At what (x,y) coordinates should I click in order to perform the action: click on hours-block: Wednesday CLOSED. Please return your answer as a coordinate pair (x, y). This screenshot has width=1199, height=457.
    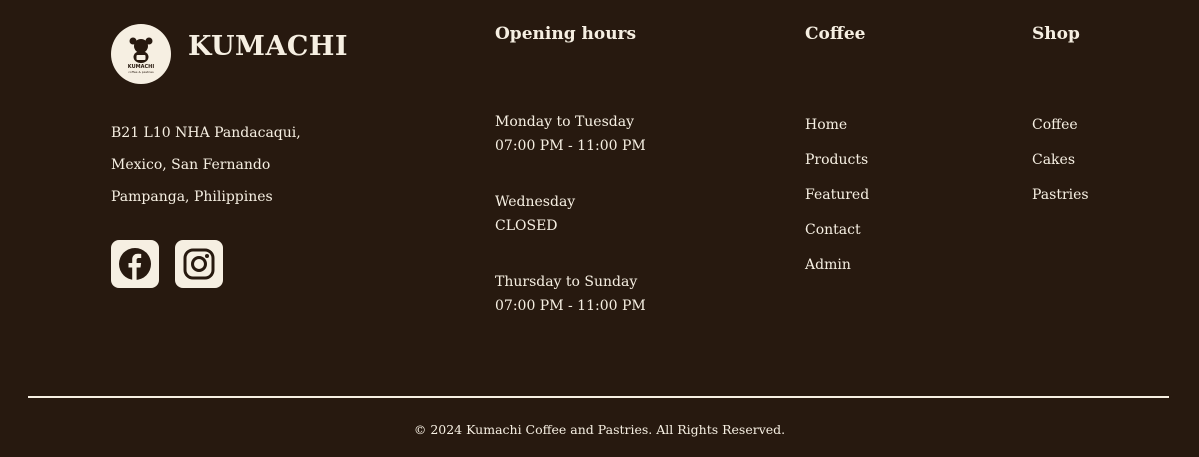
    Looking at the image, I should click on (570, 214).